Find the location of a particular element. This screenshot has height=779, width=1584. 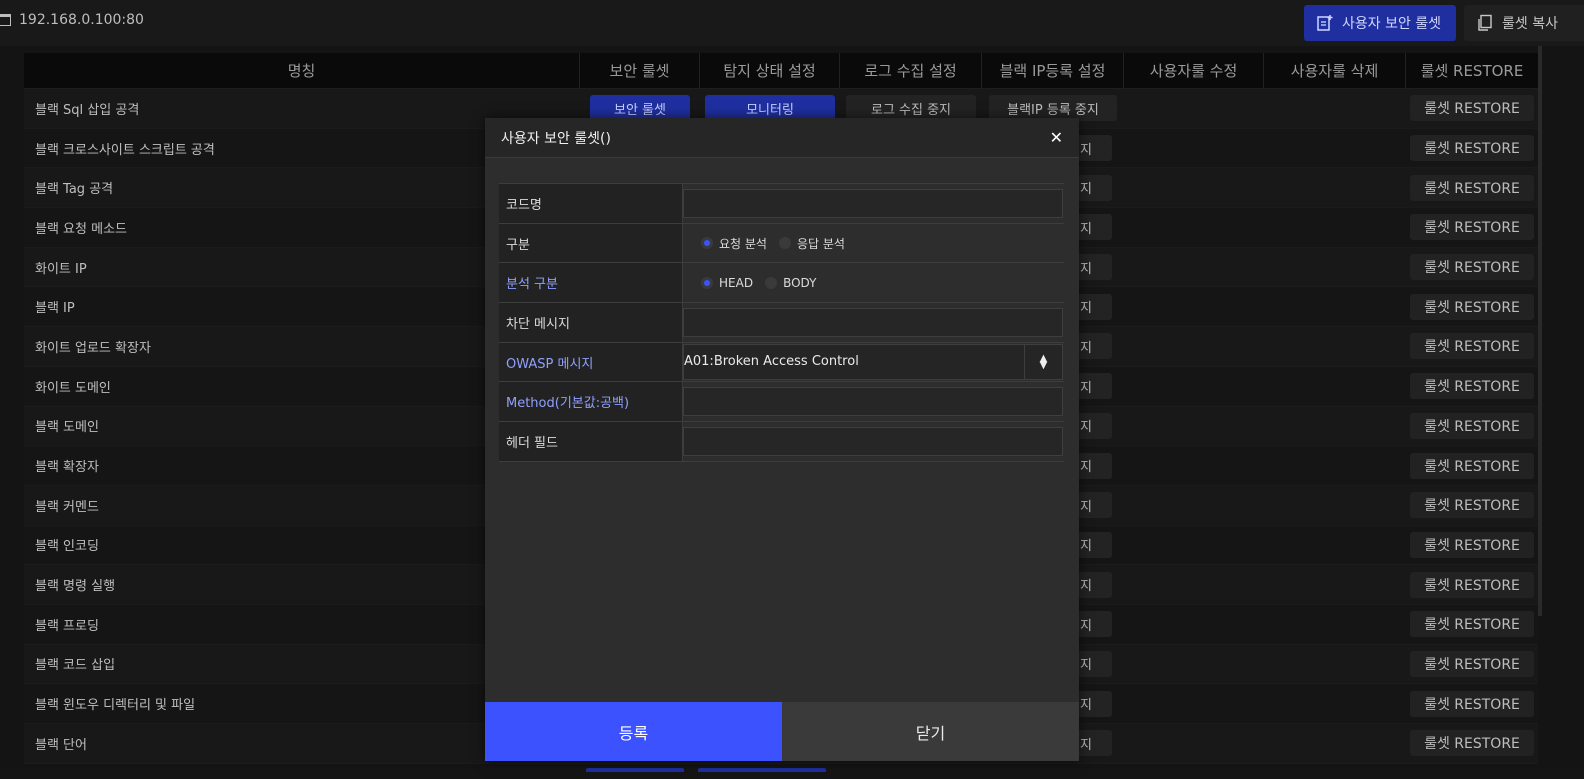

header-field-label: 헤더 필드 is located at coordinates (591, 441).